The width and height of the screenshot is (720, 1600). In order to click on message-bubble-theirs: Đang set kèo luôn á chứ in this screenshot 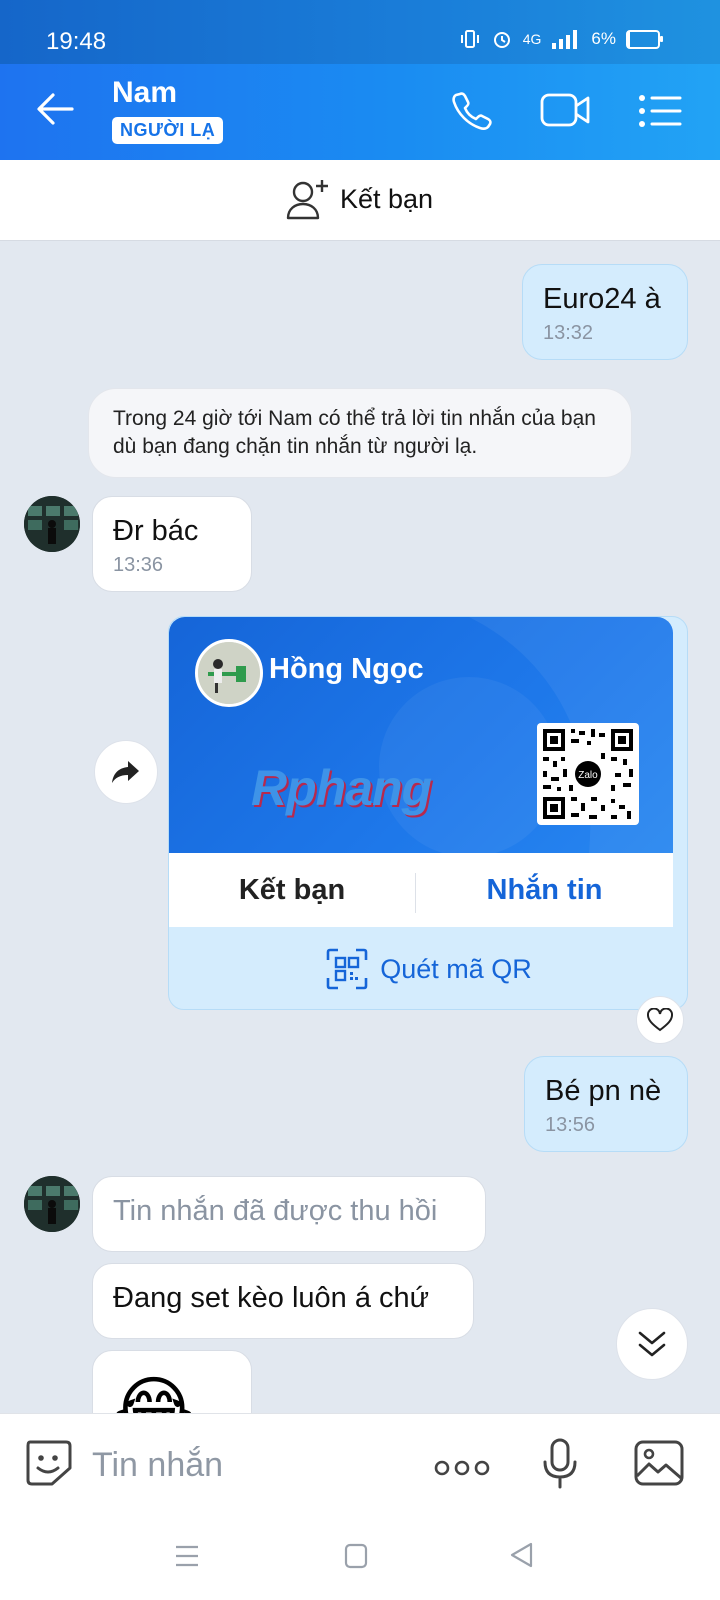, I will do `click(283, 1301)`.